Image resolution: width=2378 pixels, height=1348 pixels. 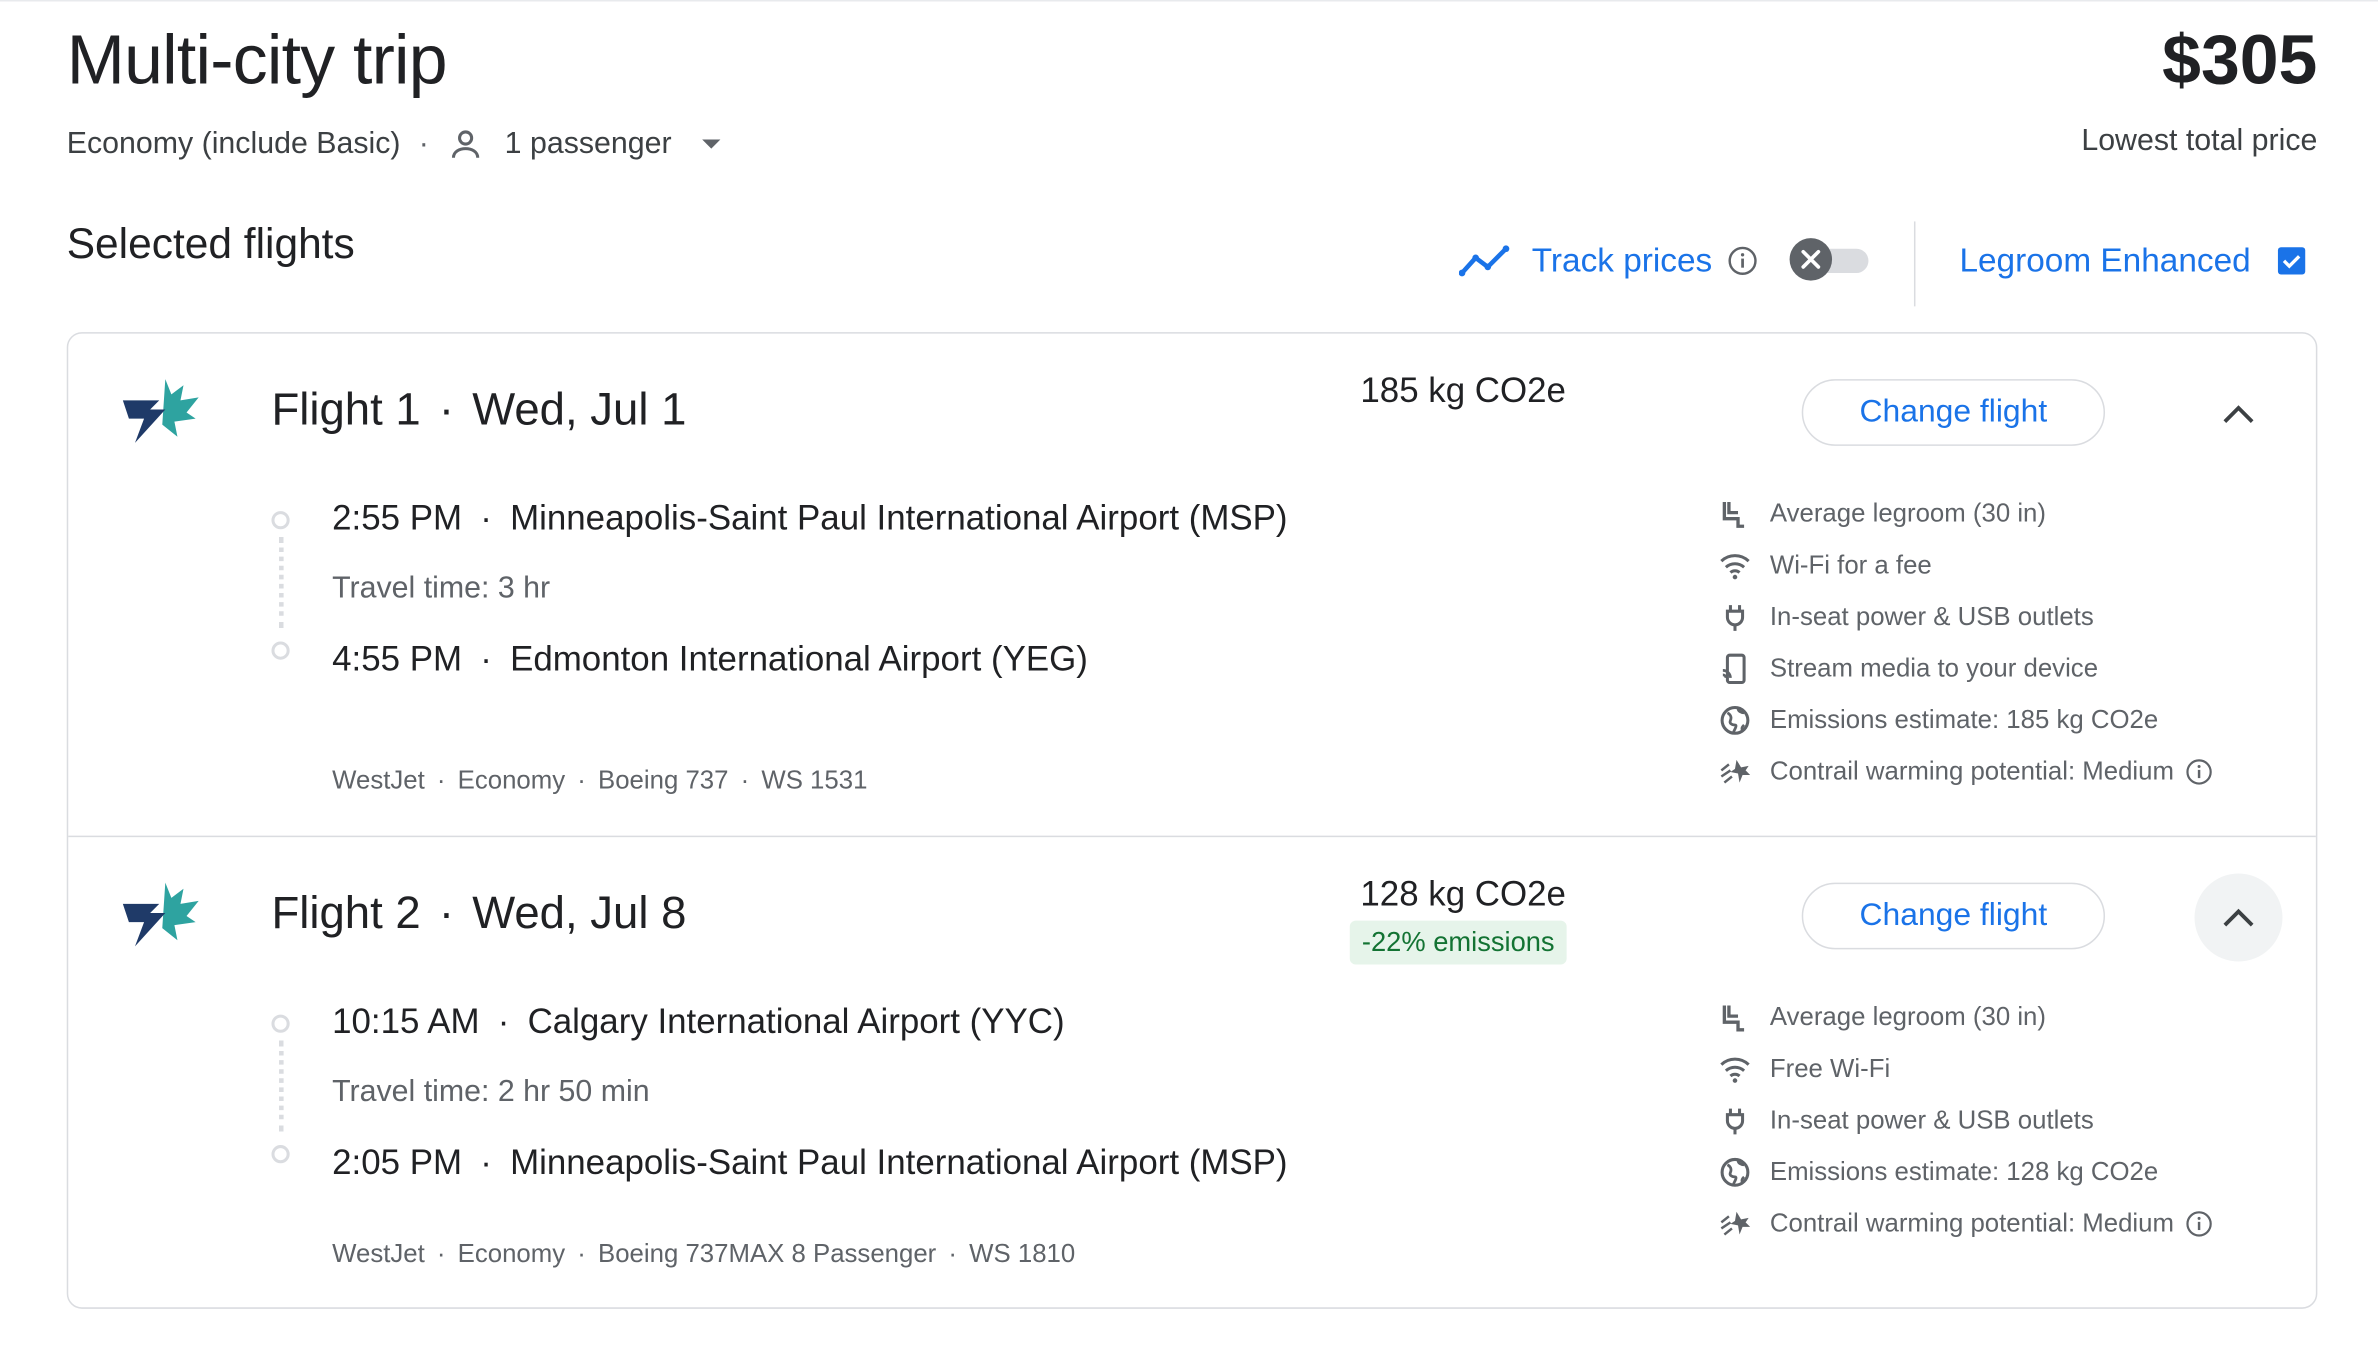 I want to click on total-price-label: Lowest total price, so click(x=2199, y=141).